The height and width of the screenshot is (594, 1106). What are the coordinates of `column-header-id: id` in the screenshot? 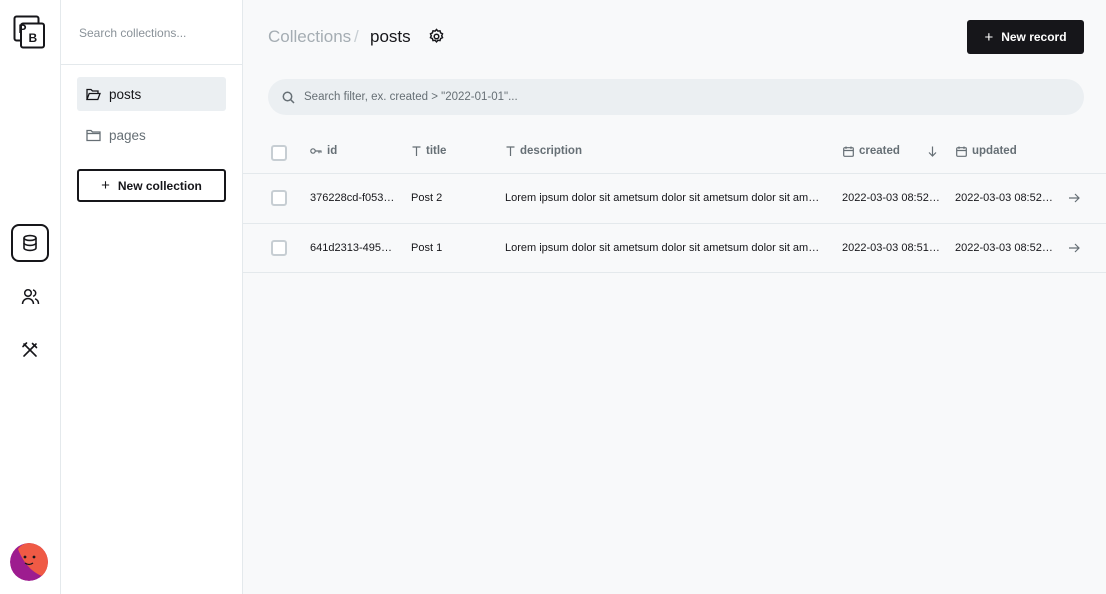 It's located at (323, 151).